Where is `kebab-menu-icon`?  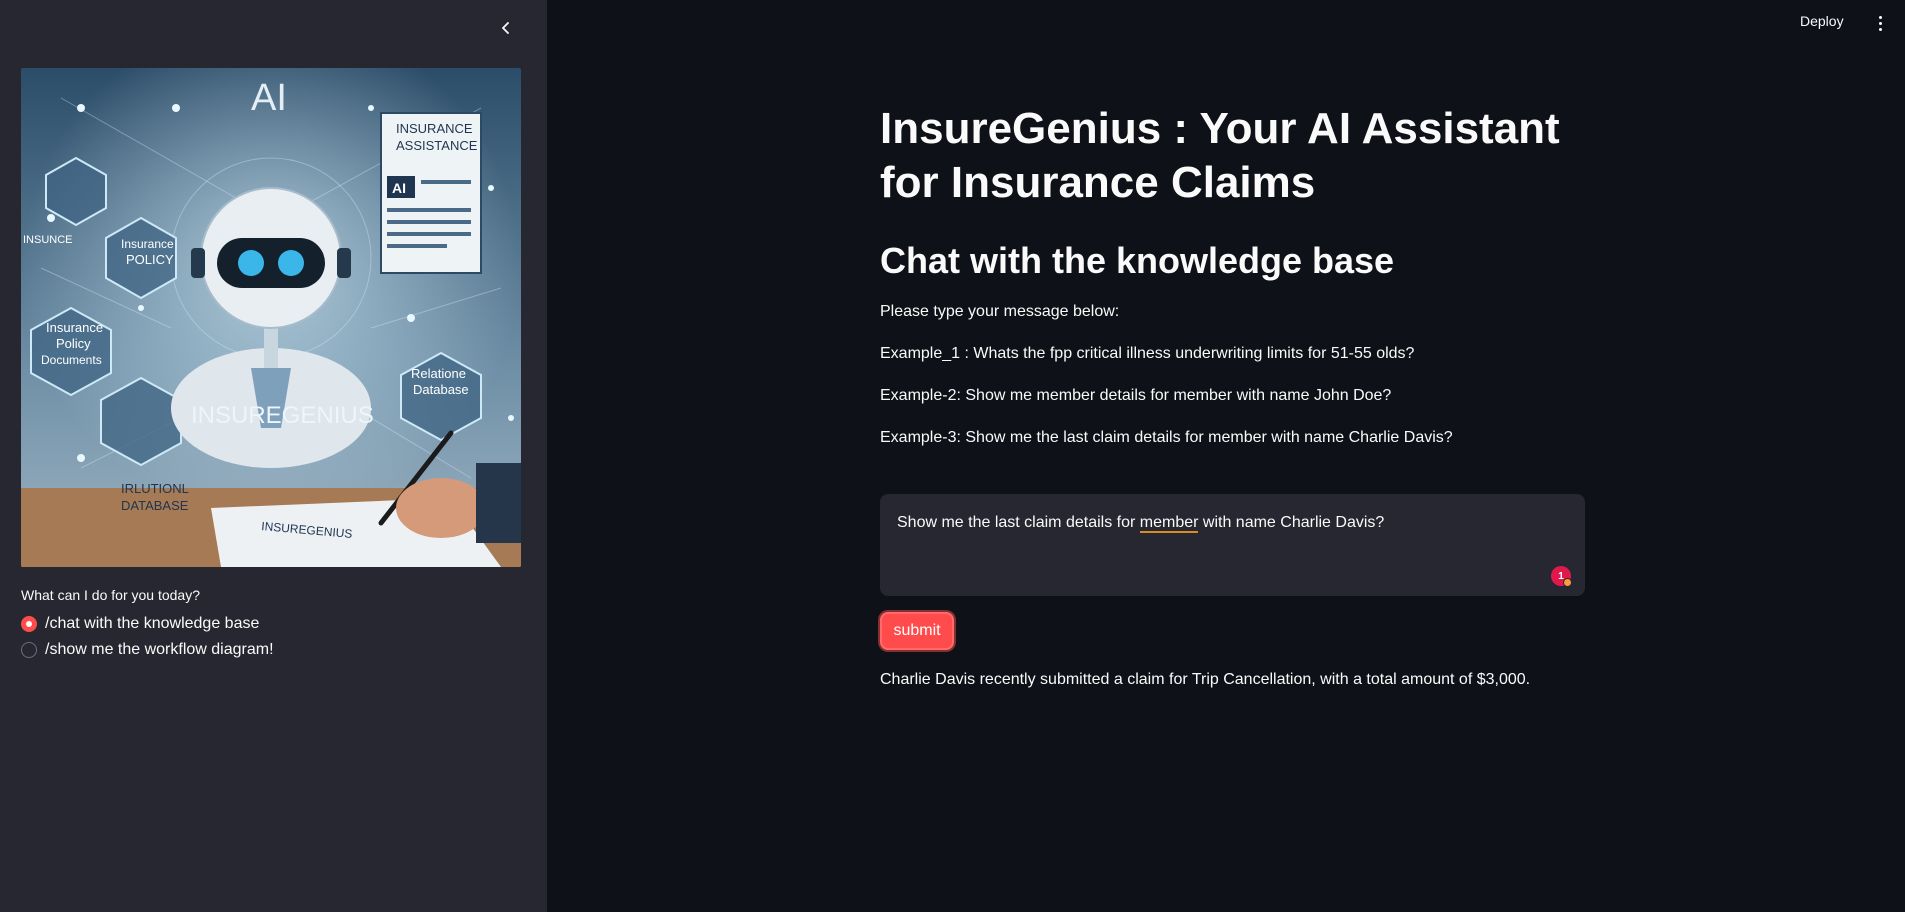
kebab-menu-icon is located at coordinates (1880, 17).